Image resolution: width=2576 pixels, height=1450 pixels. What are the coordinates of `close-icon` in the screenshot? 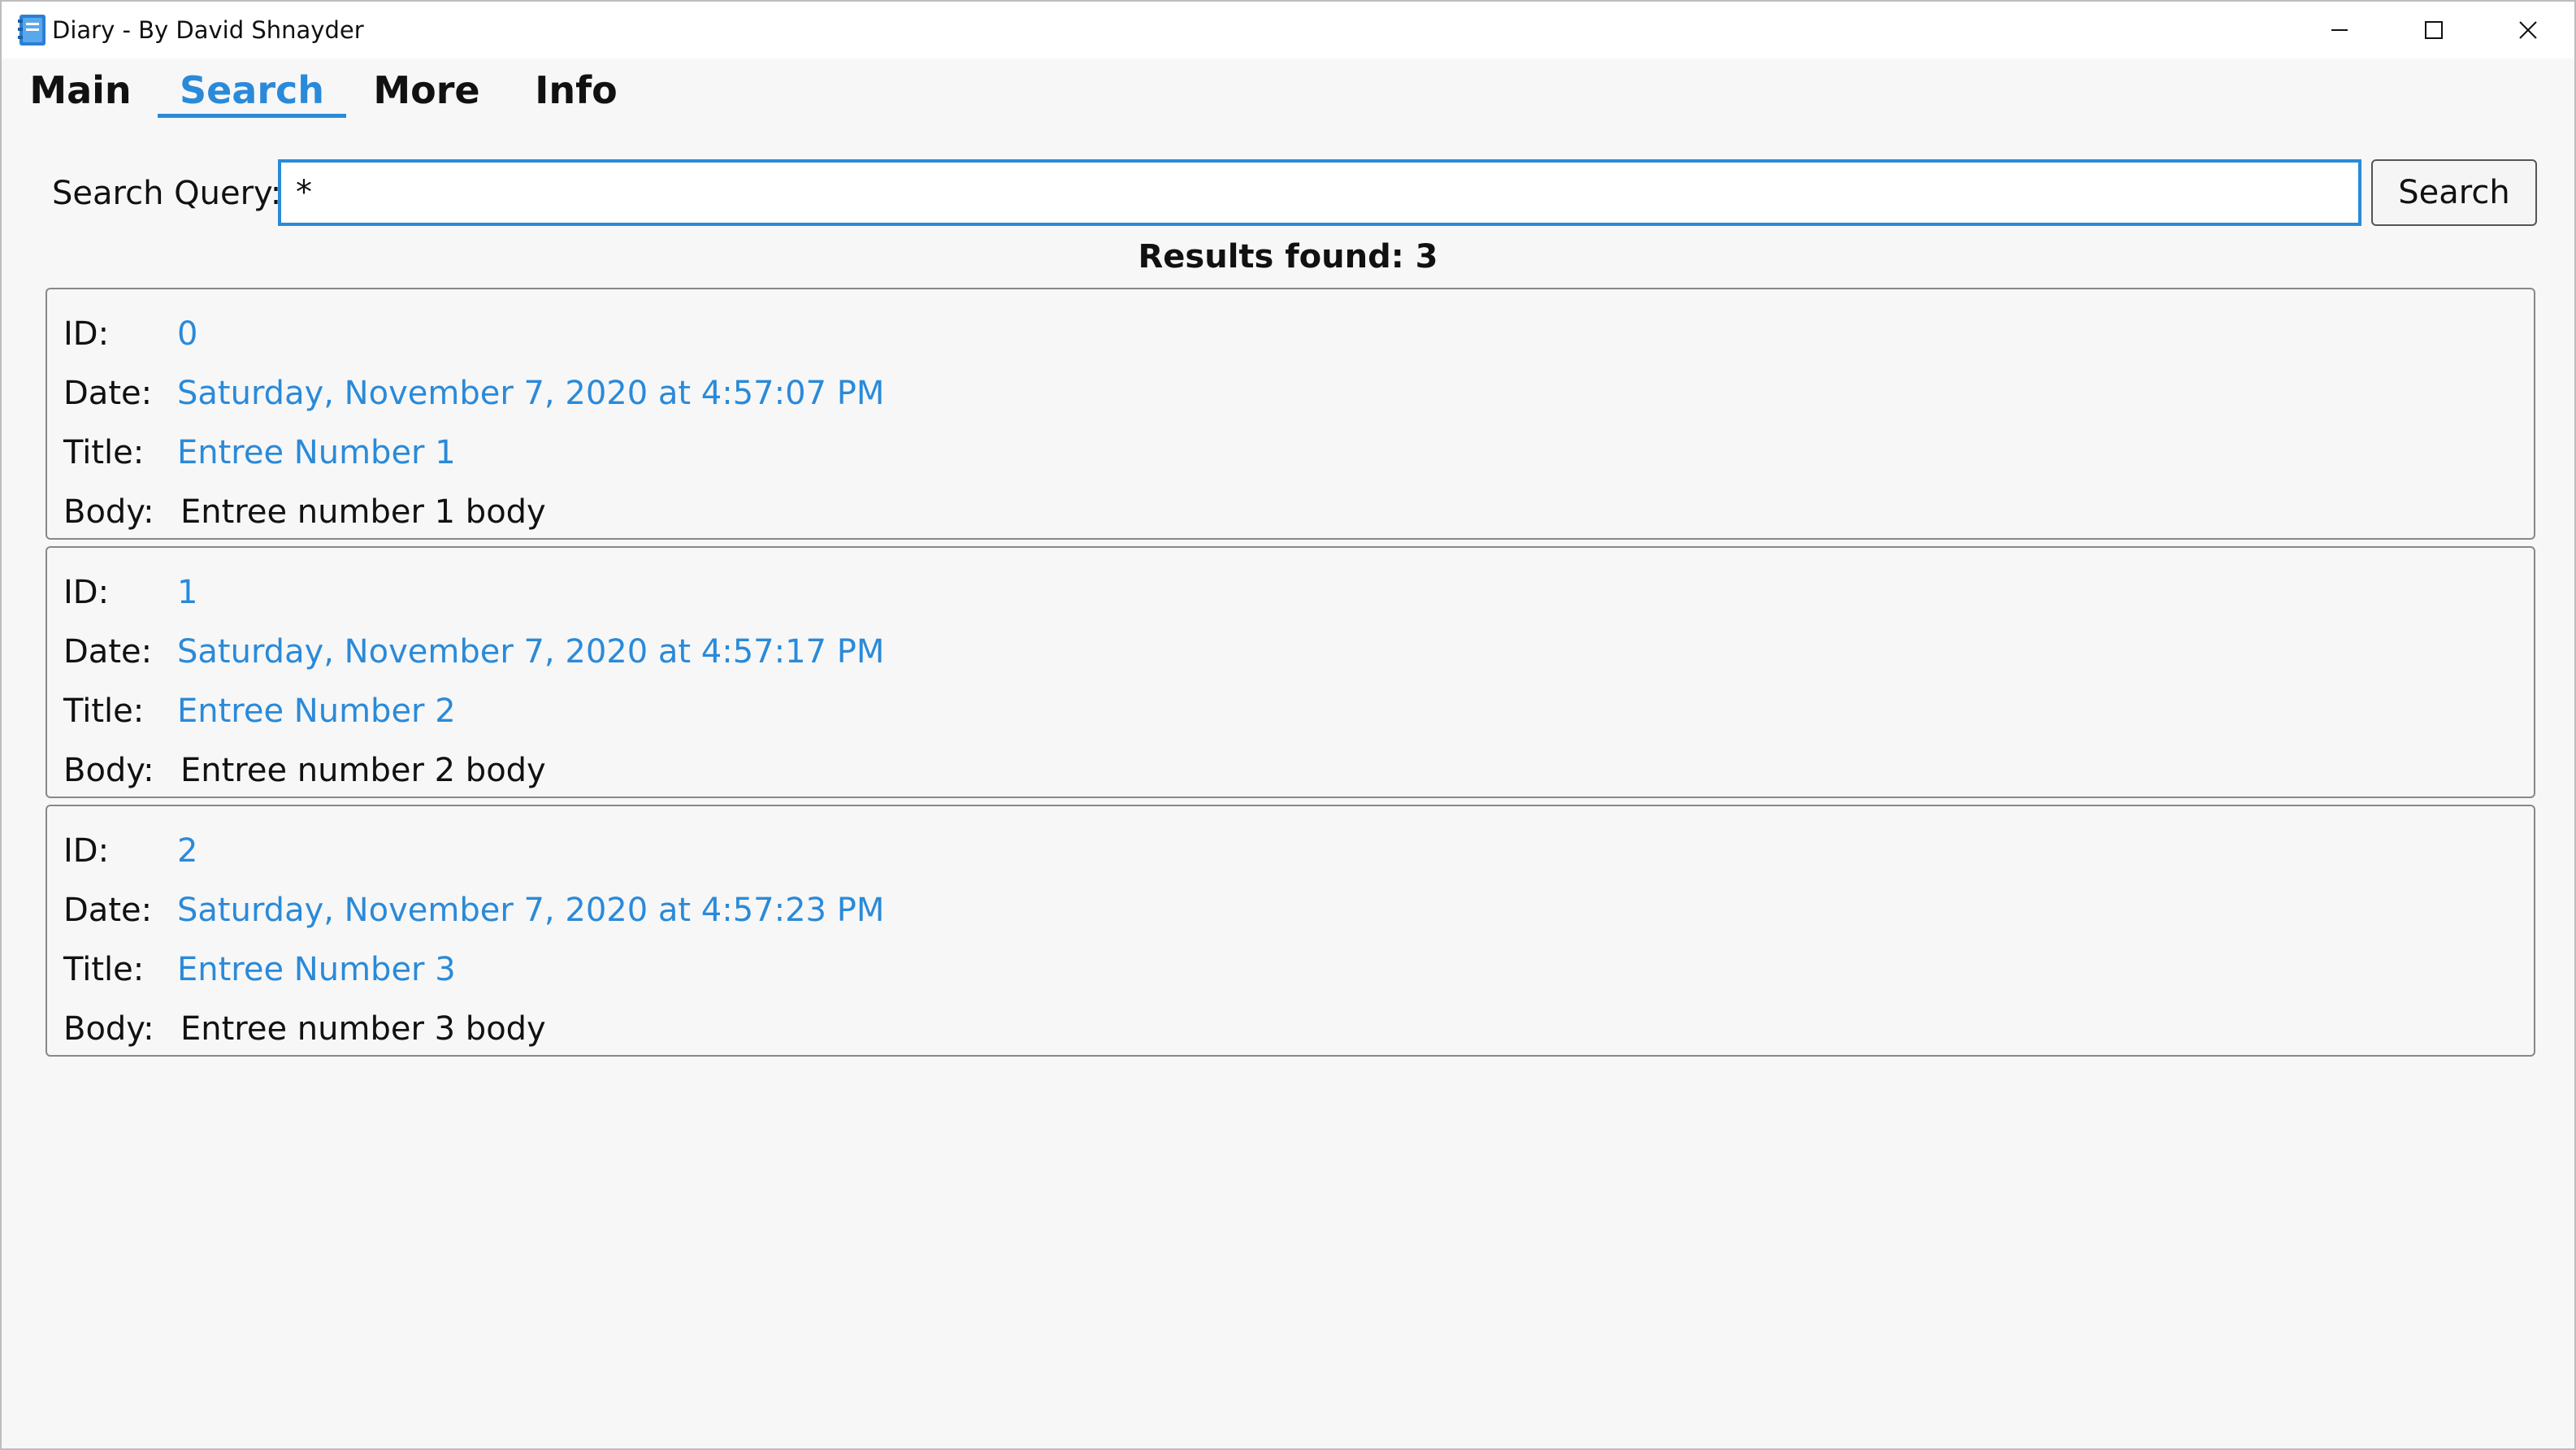 It's located at (2528, 30).